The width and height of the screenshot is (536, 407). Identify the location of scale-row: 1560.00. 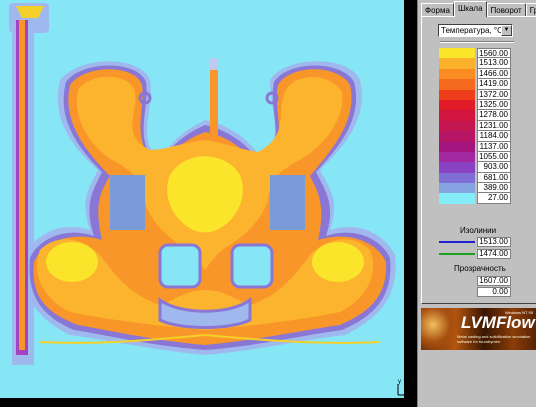
(486, 53).